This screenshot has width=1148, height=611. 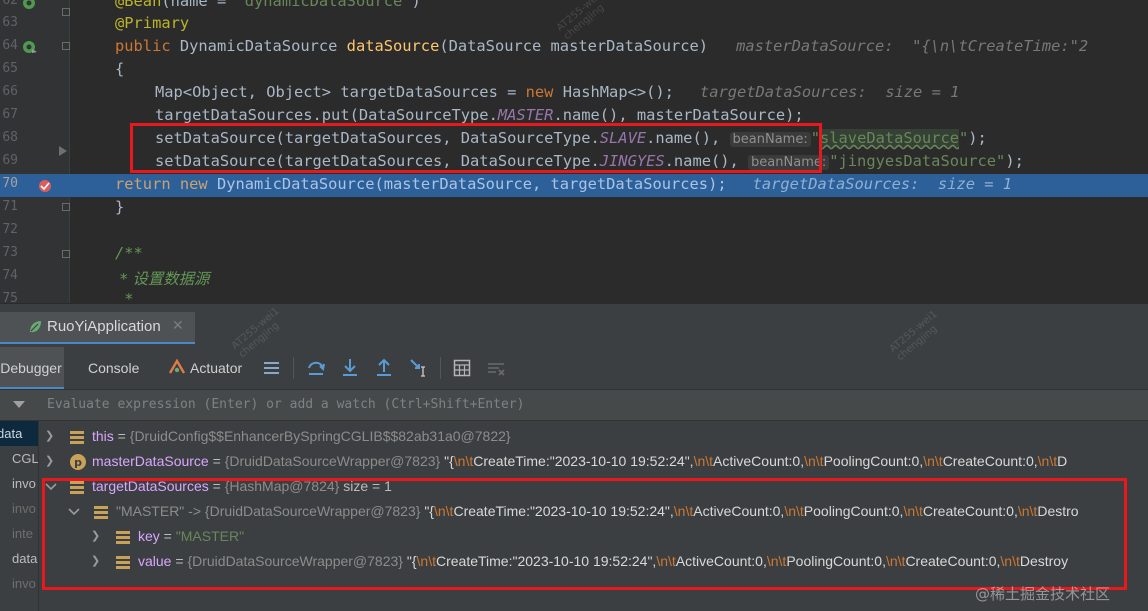 What do you see at coordinates (416, 5) in the screenshot?
I see `code-text: )` at bounding box center [416, 5].